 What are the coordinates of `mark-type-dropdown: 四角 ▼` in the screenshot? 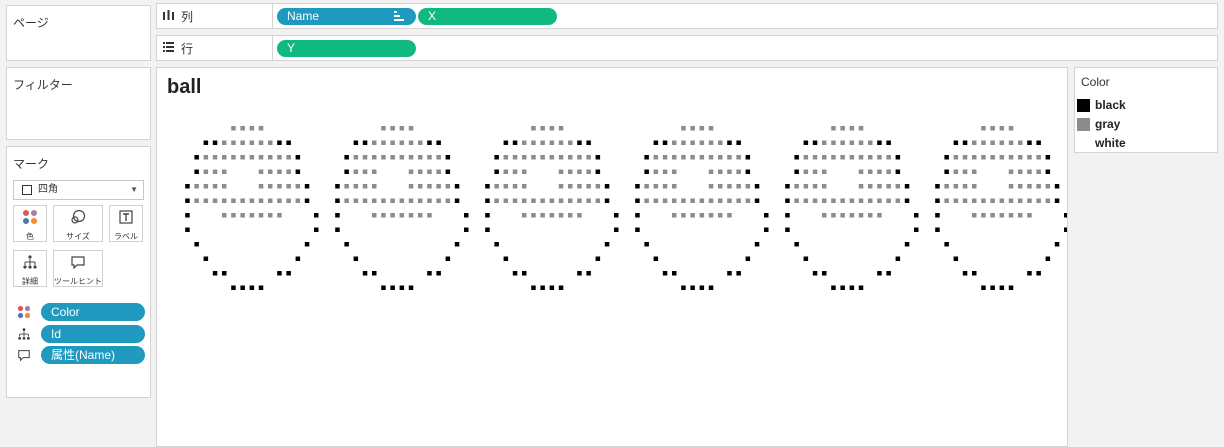 It's located at (78, 190).